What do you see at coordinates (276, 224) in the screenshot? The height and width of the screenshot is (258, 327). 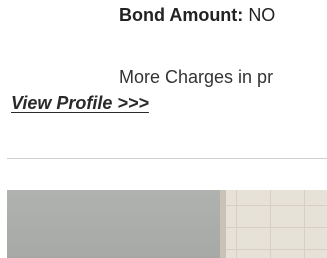 I see `photo-tile-wall` at bounding box center [276, 224].